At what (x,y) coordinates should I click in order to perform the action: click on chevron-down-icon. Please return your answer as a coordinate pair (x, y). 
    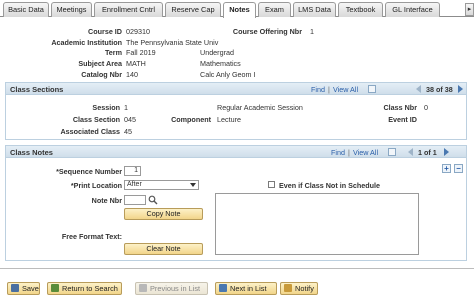
    Looking at the image, I should click on (193, 185).